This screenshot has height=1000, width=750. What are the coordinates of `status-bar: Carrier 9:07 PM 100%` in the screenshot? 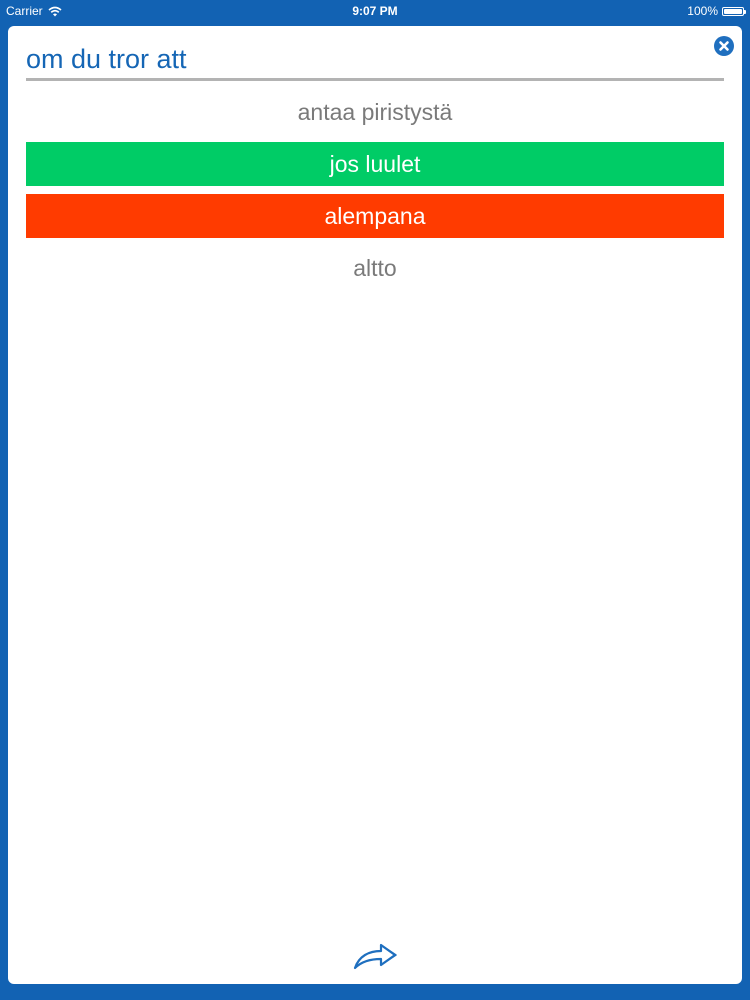 It's located at (375, 11).